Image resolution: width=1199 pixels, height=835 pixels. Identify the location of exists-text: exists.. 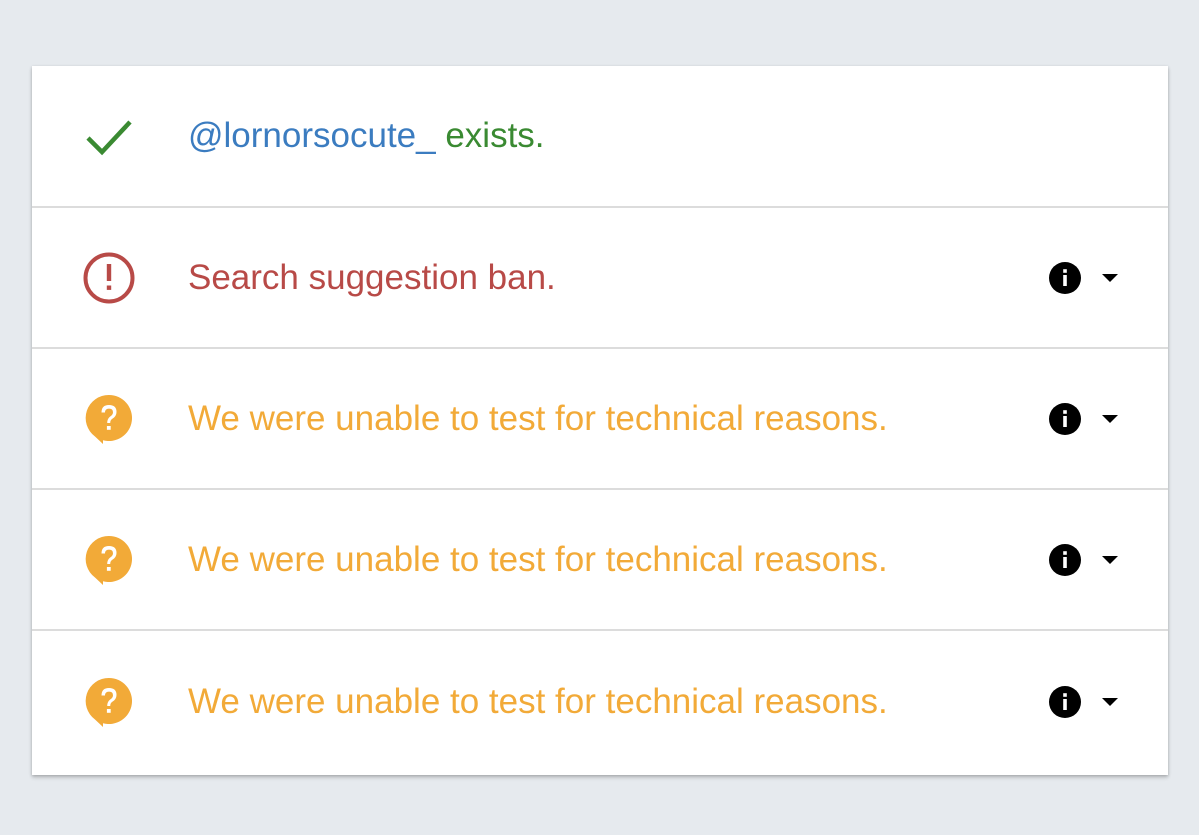
(490, 135).